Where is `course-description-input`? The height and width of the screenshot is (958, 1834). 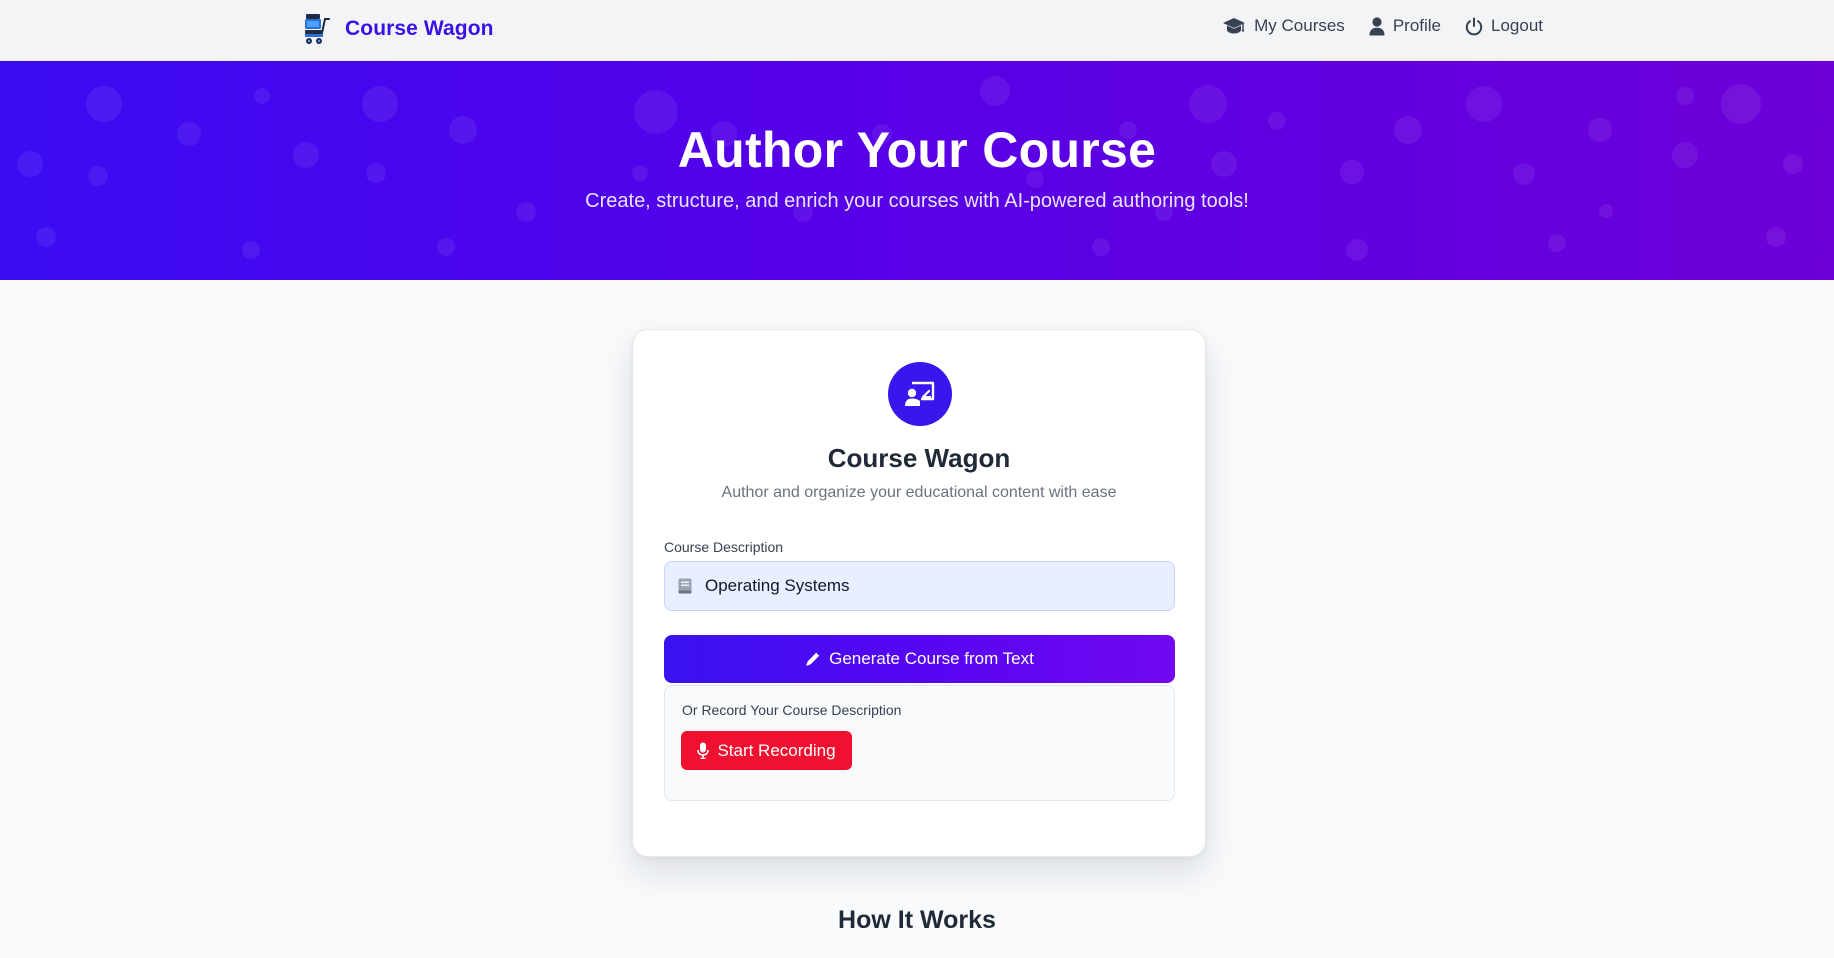
course-description-input is located at coordinates (935, 586).